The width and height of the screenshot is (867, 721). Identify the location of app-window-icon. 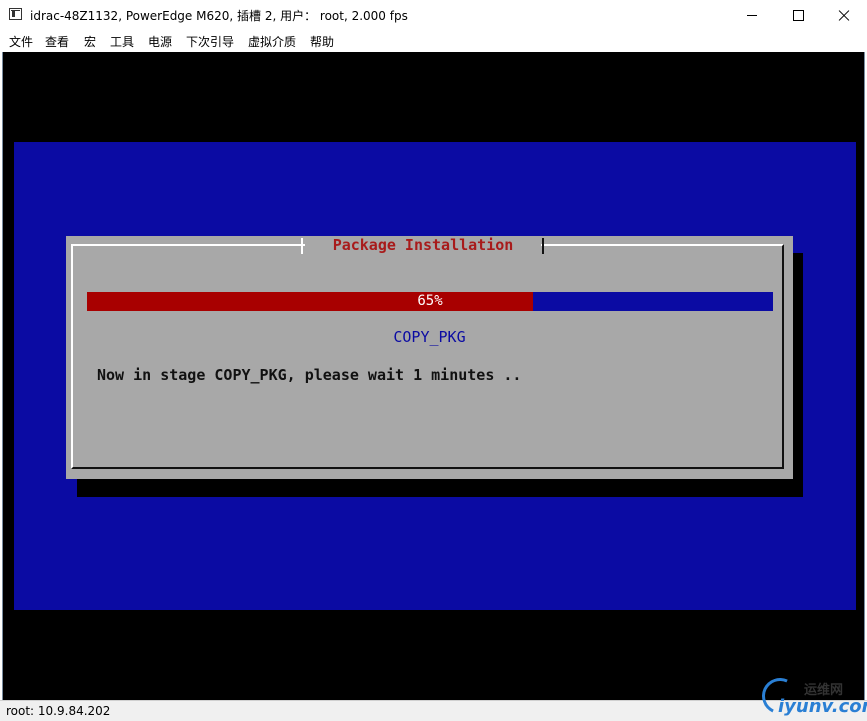
(15, 14).